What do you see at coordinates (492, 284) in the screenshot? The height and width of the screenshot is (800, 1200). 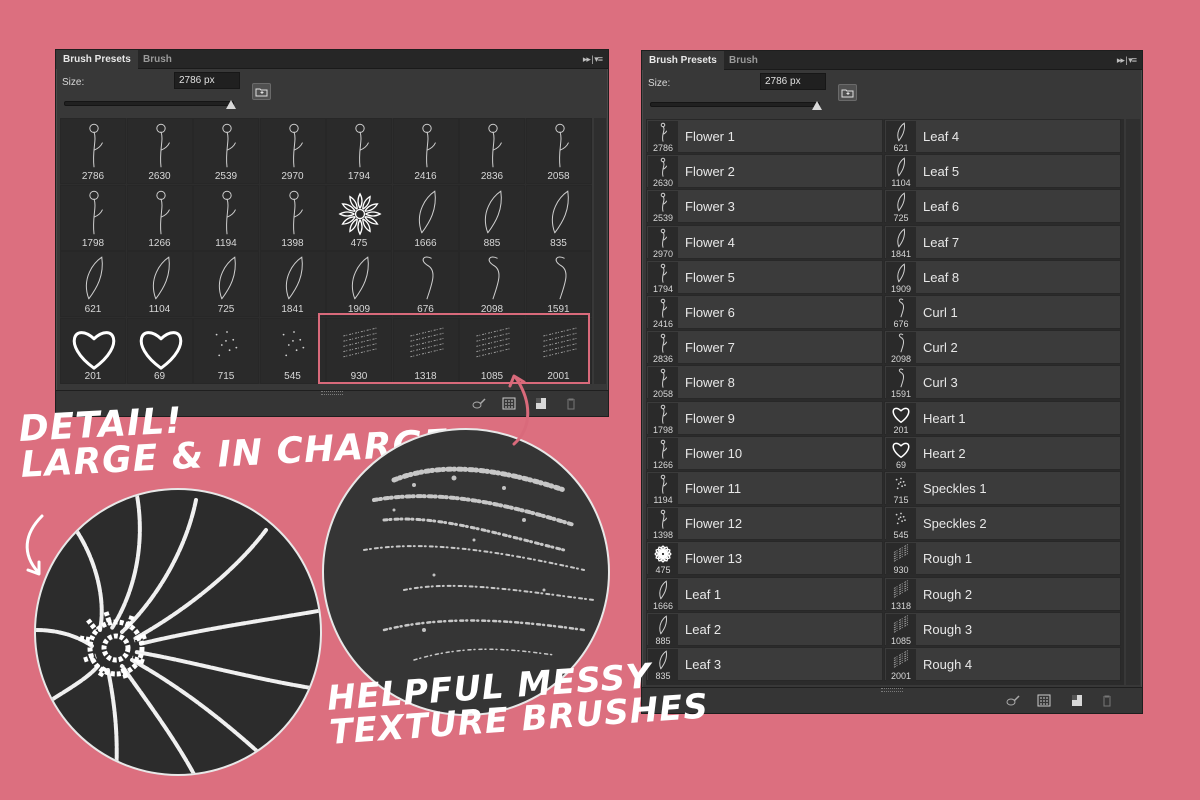 I see `brush-thumbnail: 2098` at bounding box center [492, 284].